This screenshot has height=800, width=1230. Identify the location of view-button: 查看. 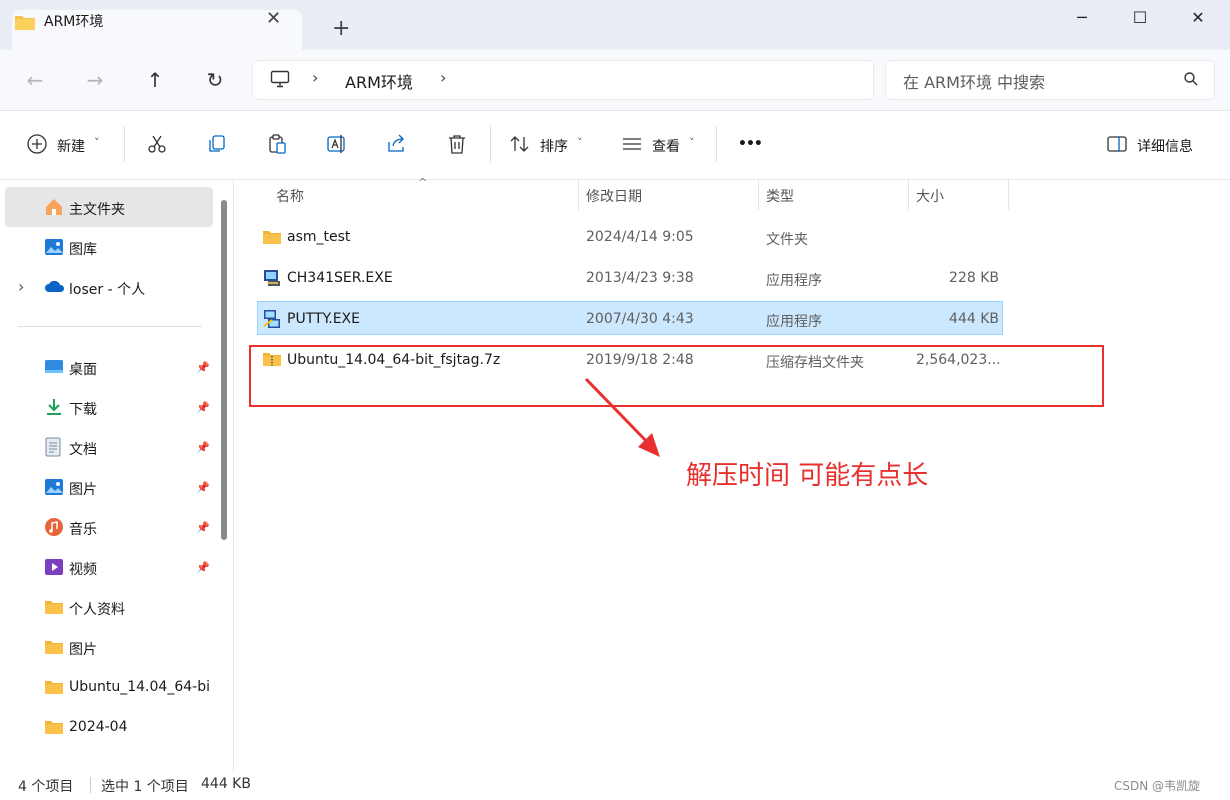
(666, 146).